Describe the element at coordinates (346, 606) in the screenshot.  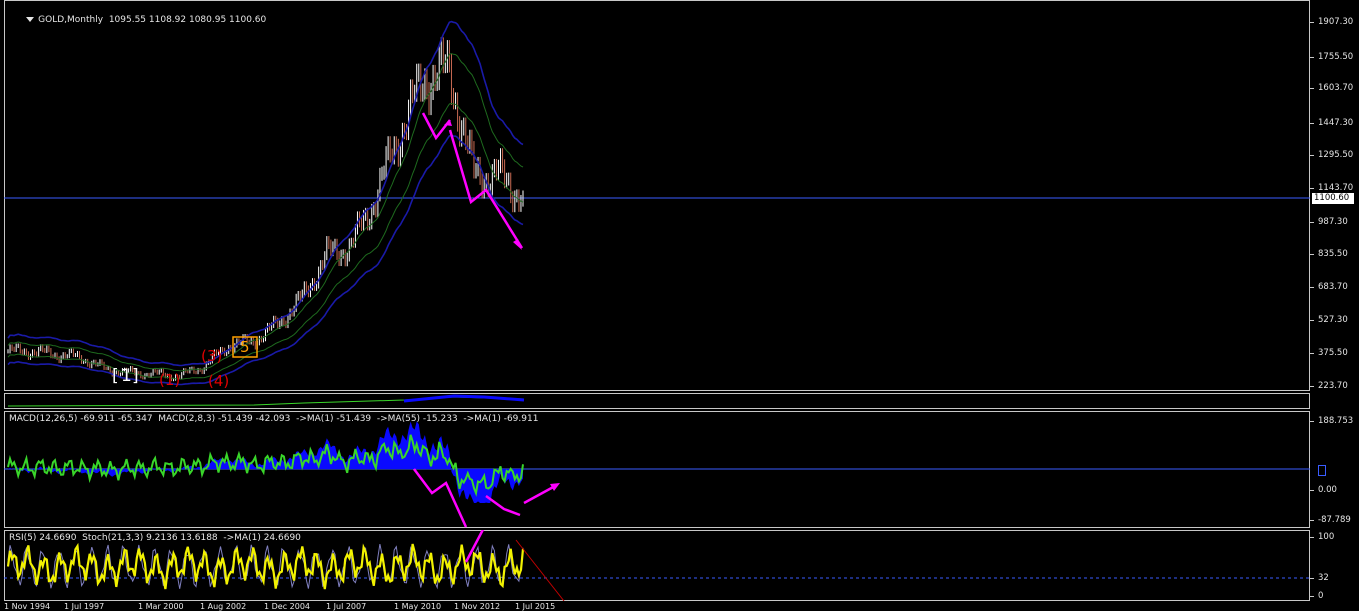
I see `date-tick-label: 1 Jul 2007` at that location.